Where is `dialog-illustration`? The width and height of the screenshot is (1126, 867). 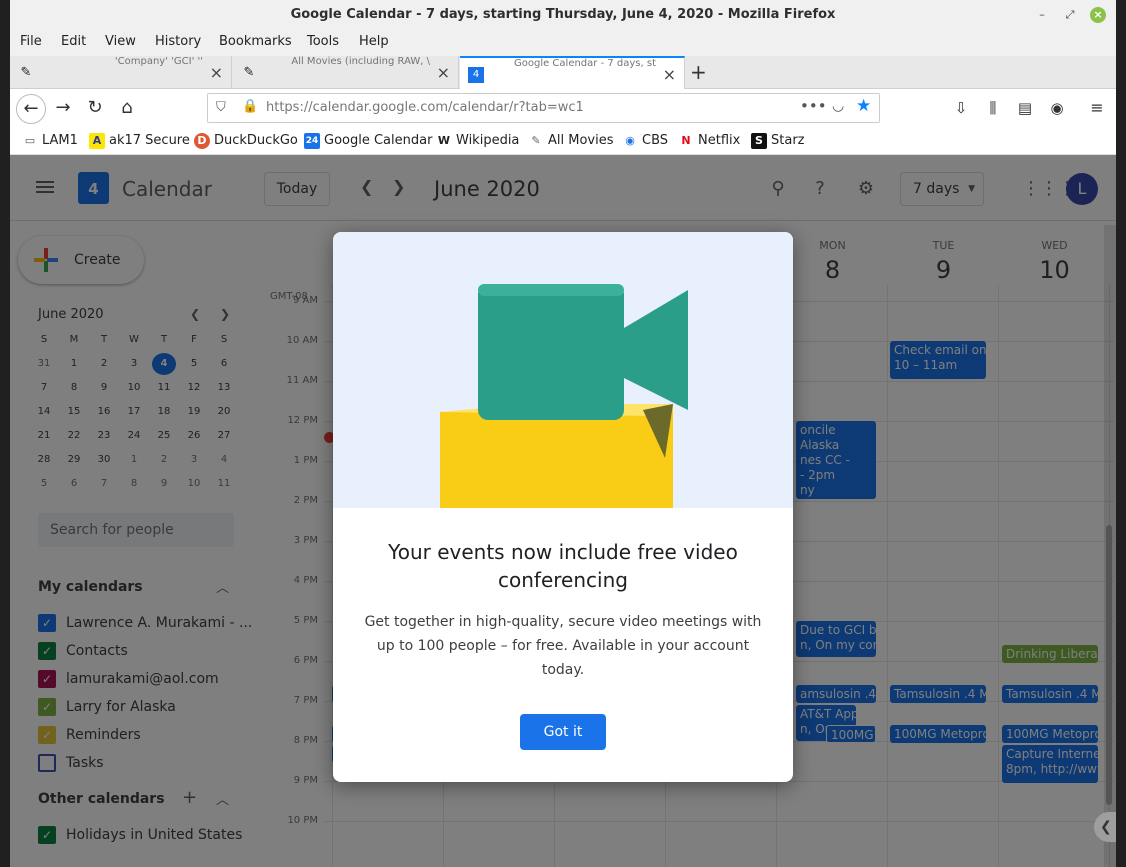
dialog-illustration is located at coordinates (563, 370).